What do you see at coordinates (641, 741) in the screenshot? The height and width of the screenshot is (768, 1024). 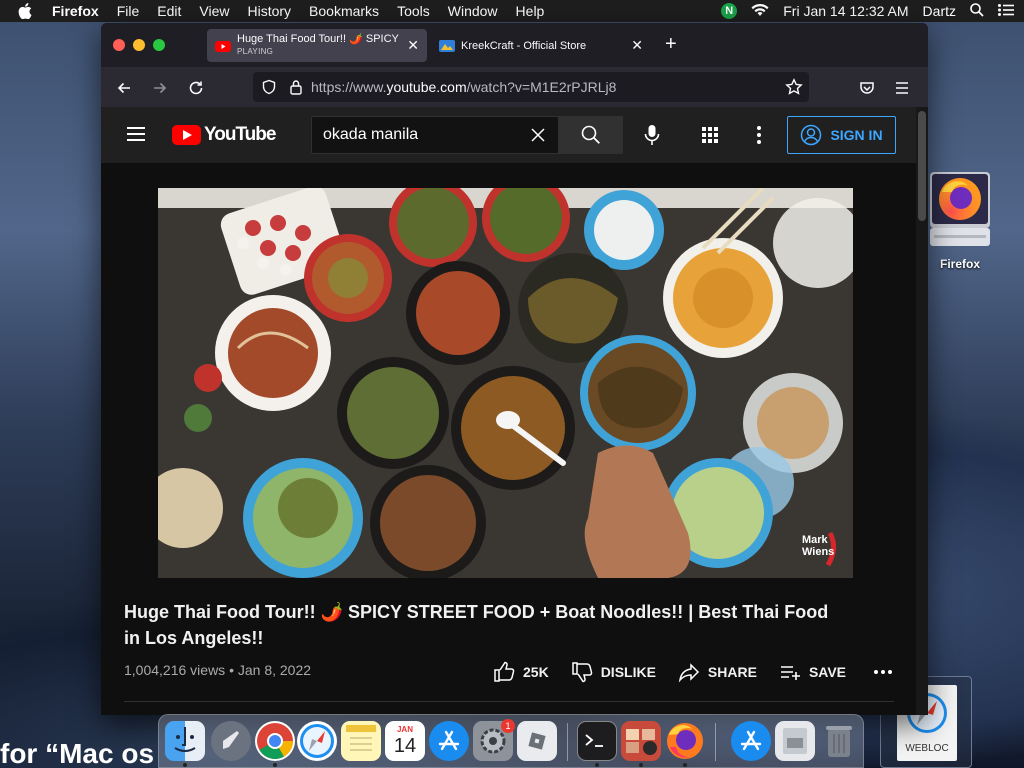 I see `photo-booth-icon` at bounding box center [641, 741].